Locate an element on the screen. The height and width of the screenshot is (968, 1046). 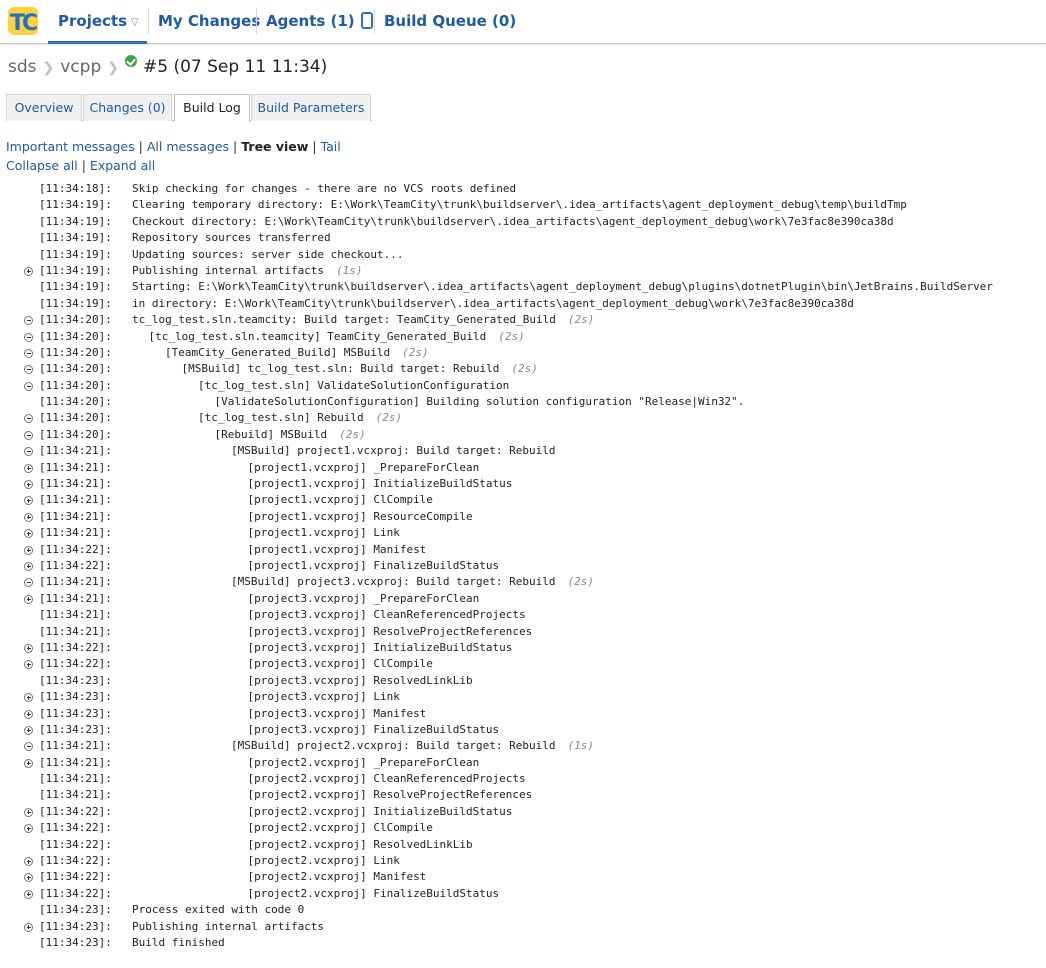
tab-overview: Overview is located at coordinates (44, 107).